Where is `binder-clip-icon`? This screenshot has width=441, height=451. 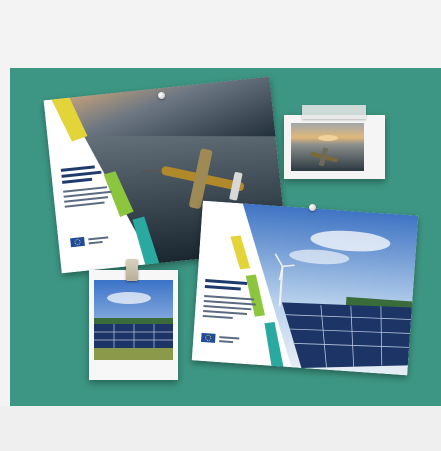 binder-clip-icon is located at coordinates (132, 270).